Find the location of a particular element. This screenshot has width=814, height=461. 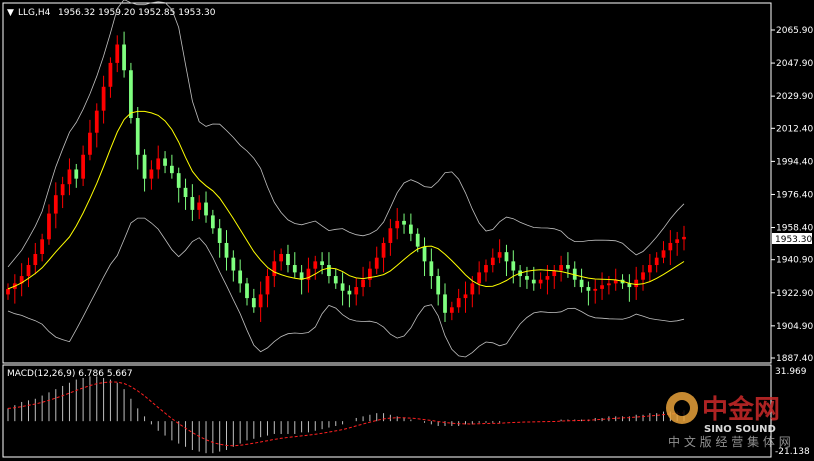

brand-watermark: 中金网 SINO SOUND 中 文 版 经 营 集 体 网 is located at coordinates (728, 420).